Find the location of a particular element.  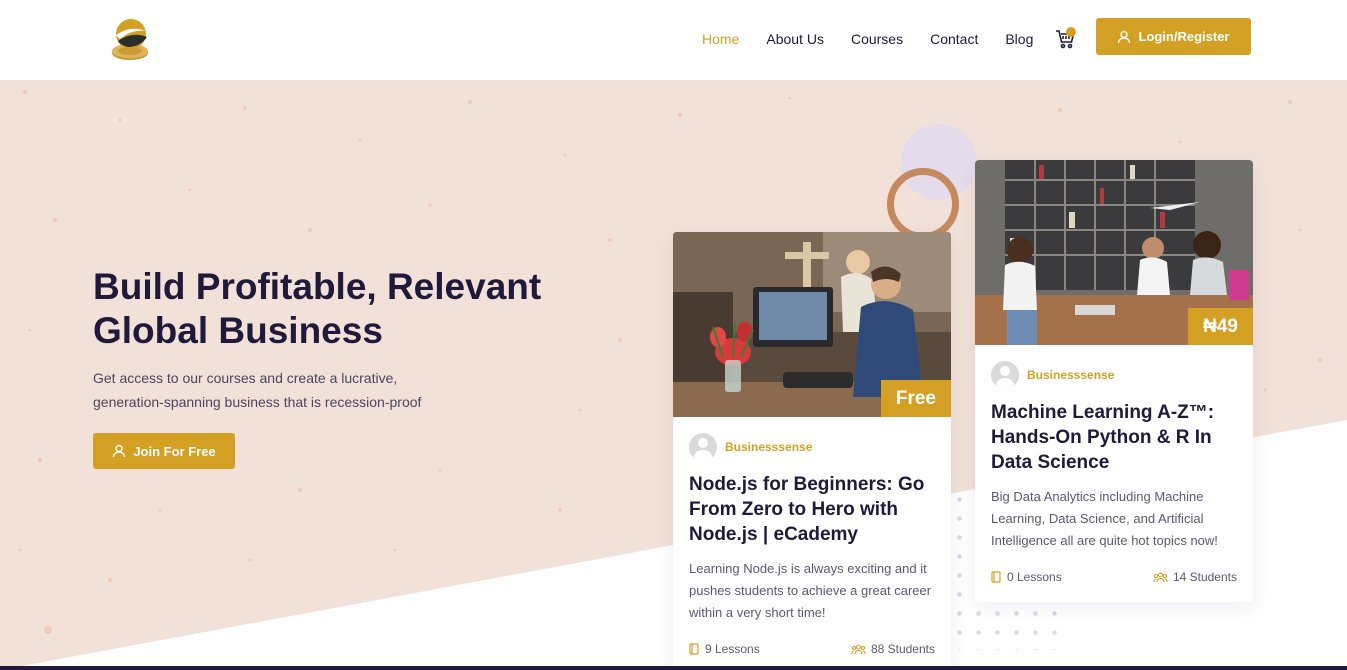

nav-contact: Contact is located at coordinates (954, 39).